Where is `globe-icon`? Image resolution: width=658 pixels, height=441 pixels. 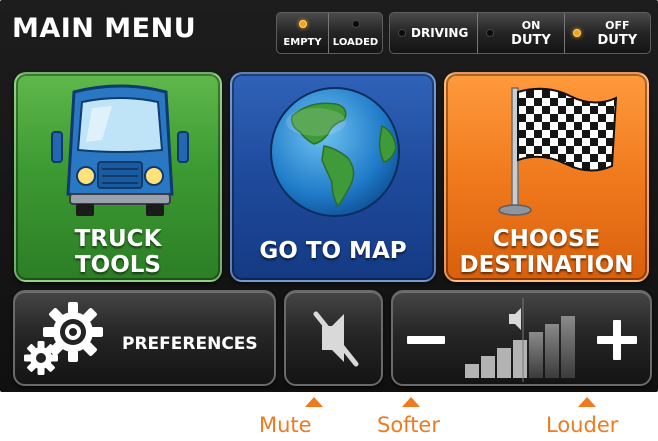
globe-icon is located at coordinates (335, 152).